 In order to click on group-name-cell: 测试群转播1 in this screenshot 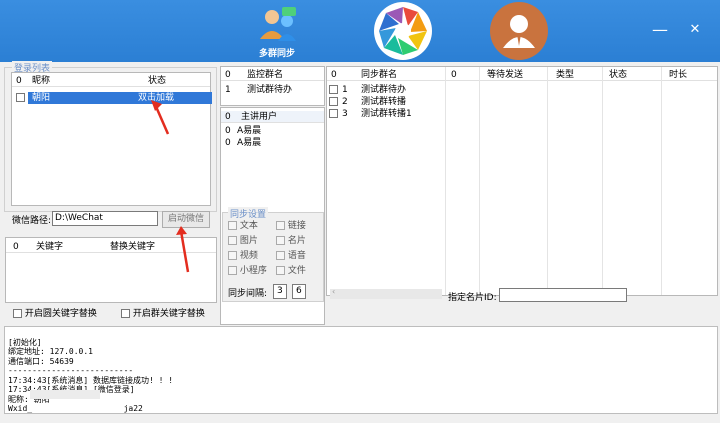, I will do `click(386, 114)`.